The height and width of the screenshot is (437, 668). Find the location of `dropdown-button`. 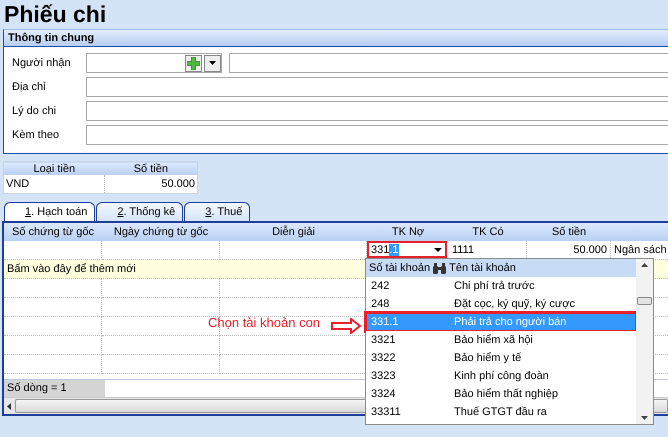

dropdown-button is located at coordinates (212, 63).